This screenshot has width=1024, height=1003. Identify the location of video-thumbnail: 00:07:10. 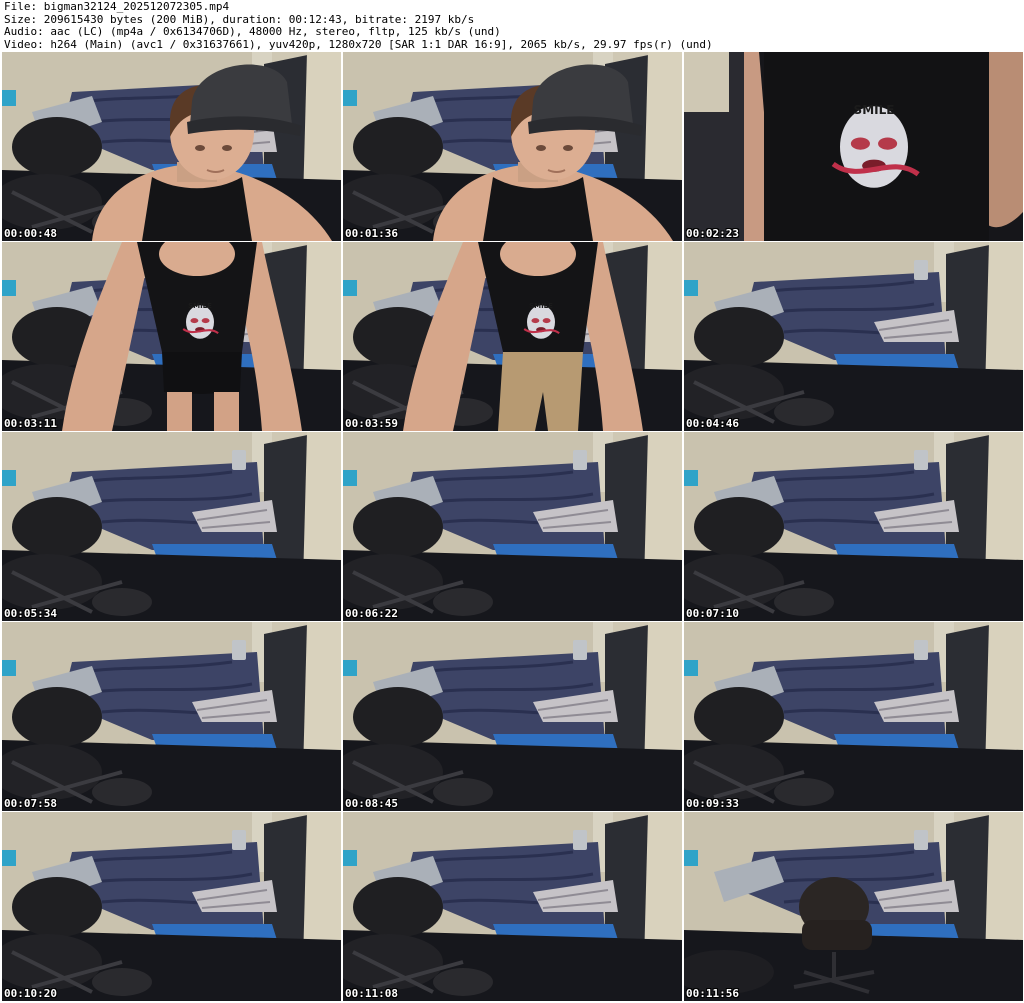
(853, 526).